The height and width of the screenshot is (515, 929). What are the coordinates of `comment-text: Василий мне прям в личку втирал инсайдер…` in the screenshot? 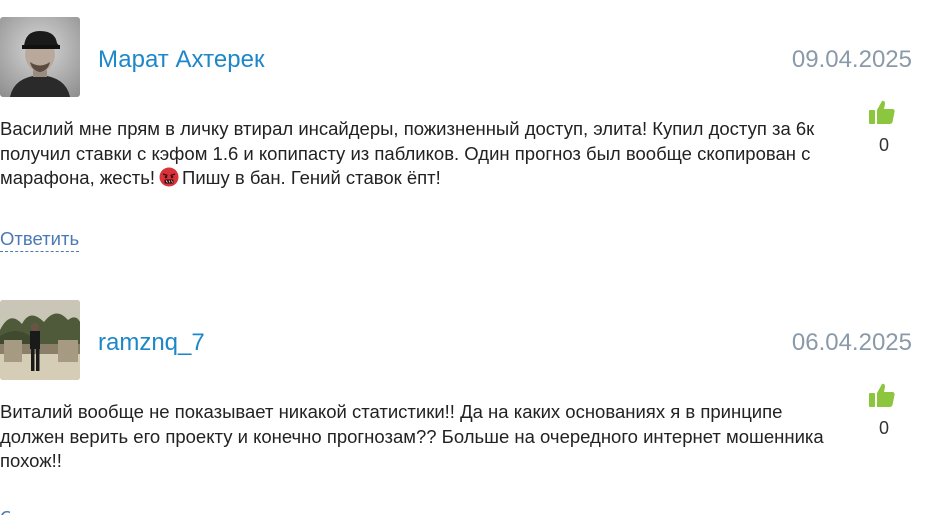 It's located at (415, 154).